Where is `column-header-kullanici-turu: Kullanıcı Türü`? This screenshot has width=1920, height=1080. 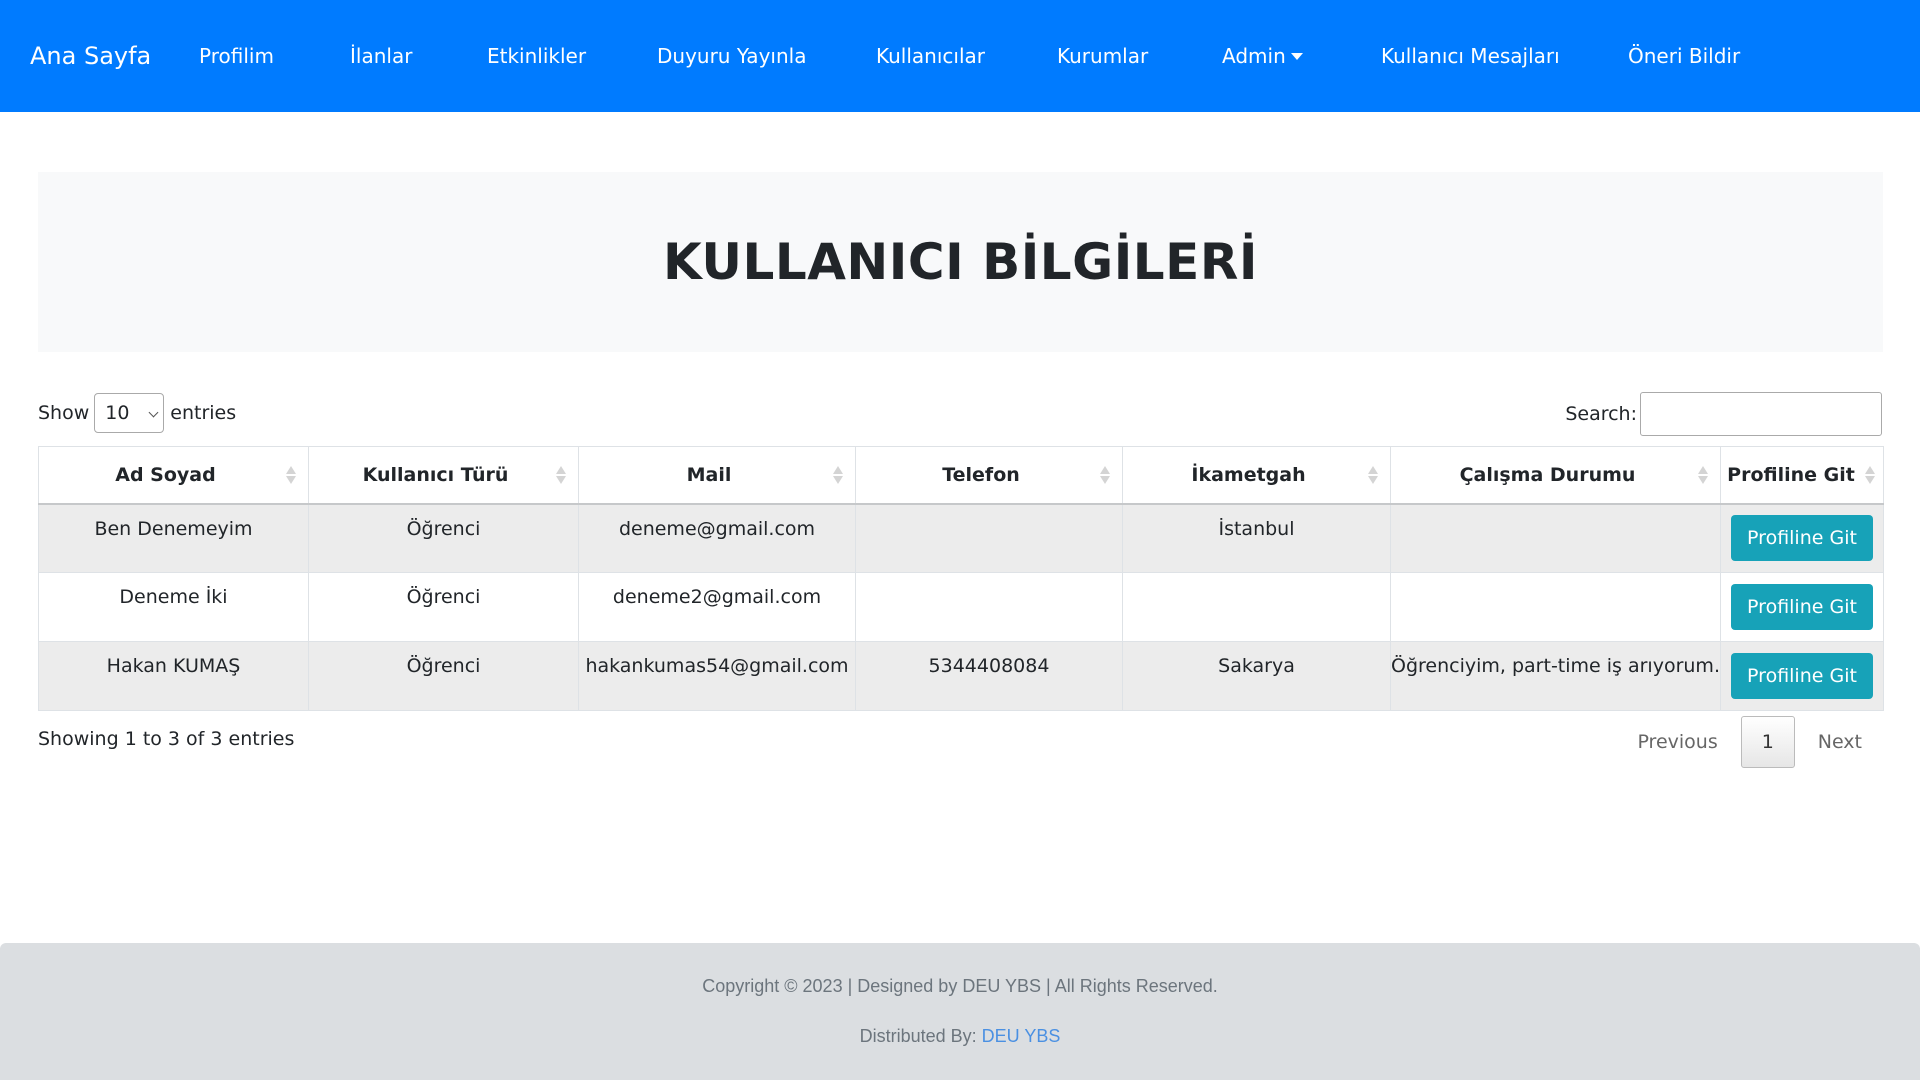 column-header-kullanici-turu: Kullanıcı Türü is located at coordinates (443, 475).